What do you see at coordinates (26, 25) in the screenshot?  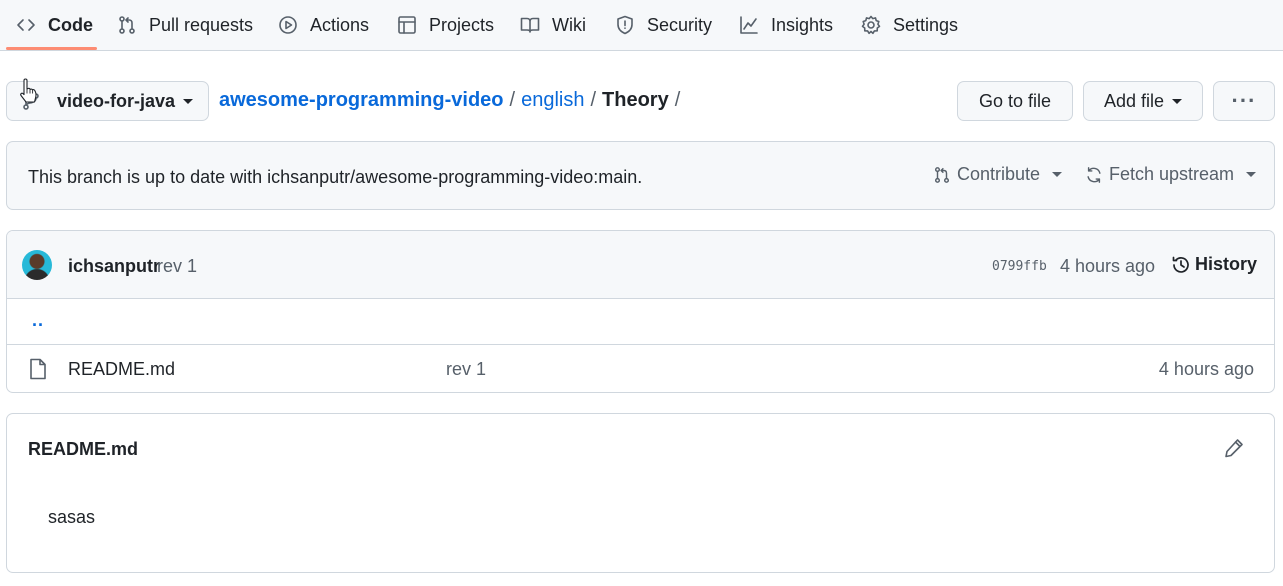 I see `code-icon` at bounding box center [26, 25].